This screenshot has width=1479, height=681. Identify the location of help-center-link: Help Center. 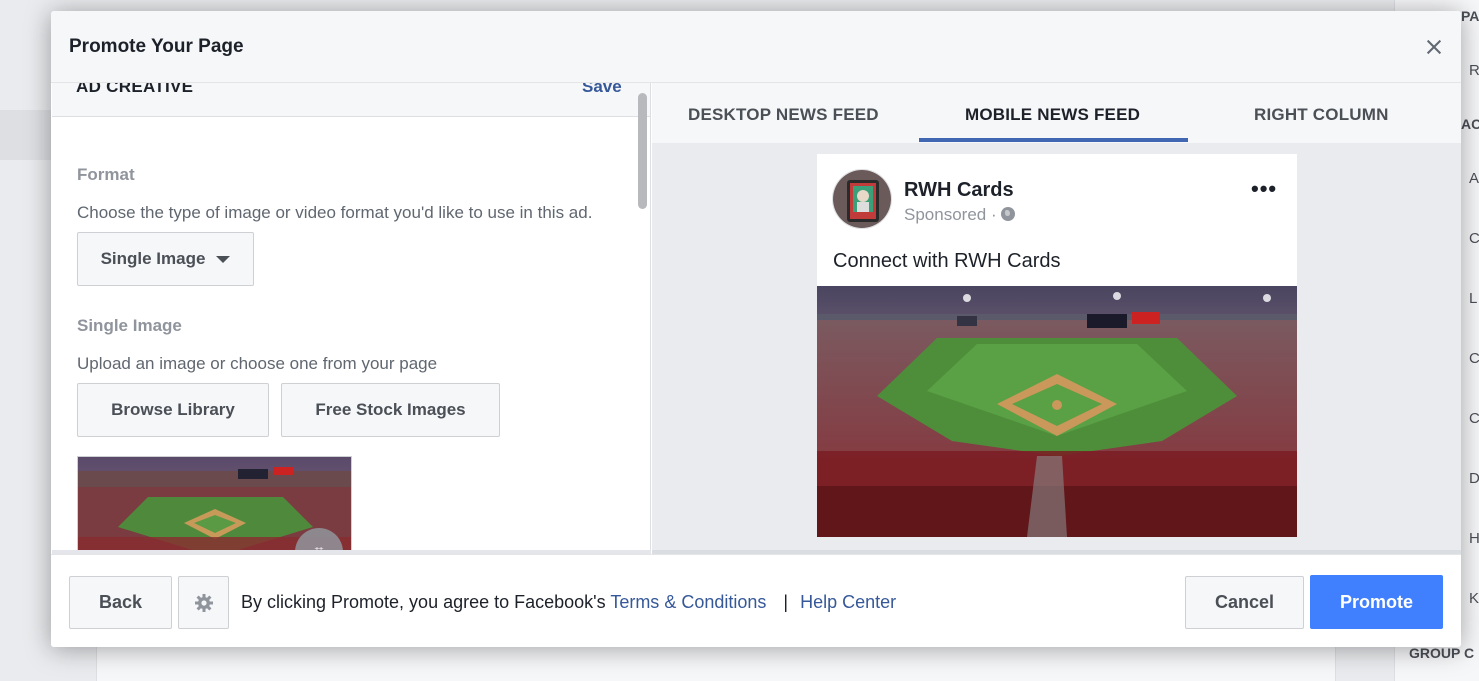
(848, 602).